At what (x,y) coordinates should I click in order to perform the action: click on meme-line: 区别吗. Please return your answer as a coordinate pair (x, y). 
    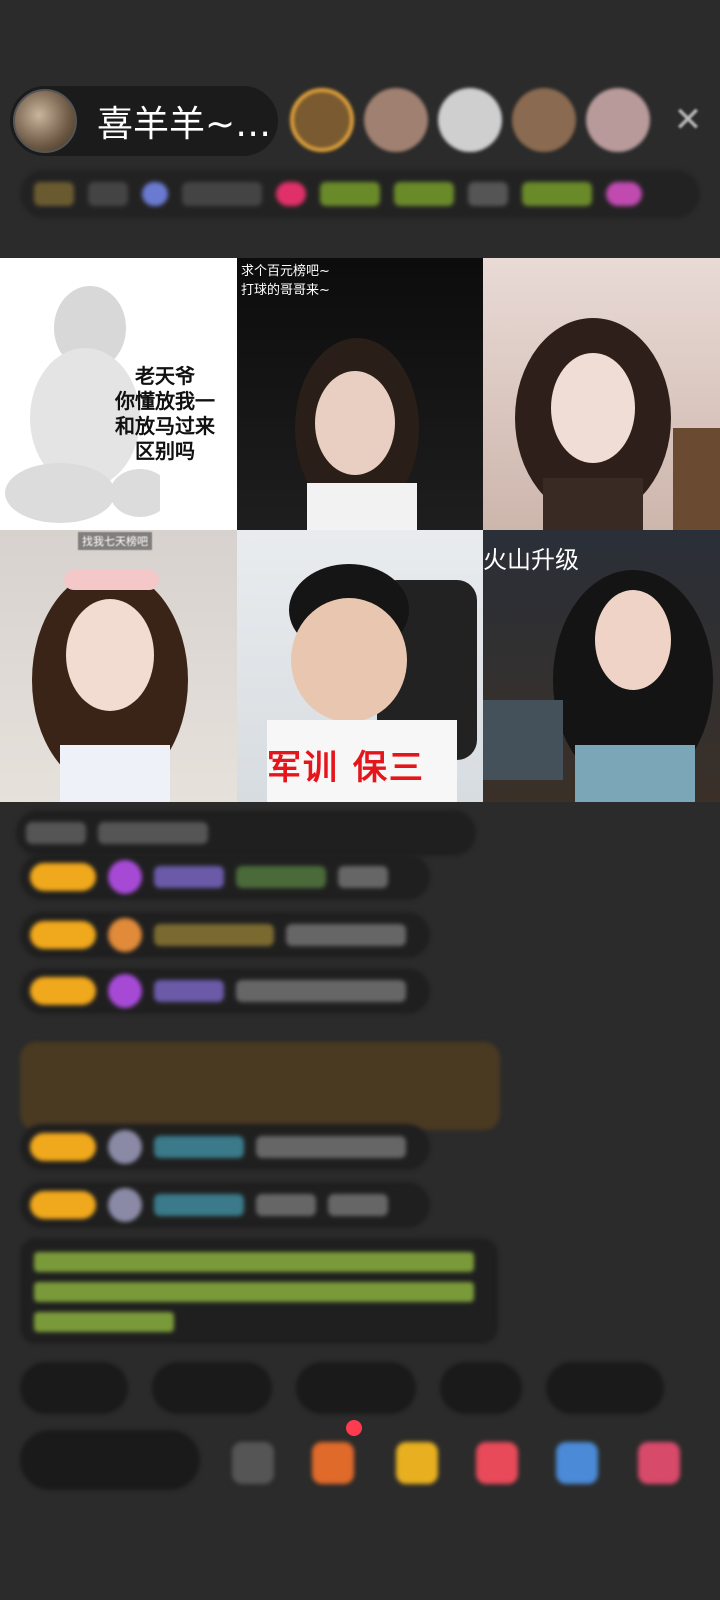
    Looking at the image, I should click on (165, 451).